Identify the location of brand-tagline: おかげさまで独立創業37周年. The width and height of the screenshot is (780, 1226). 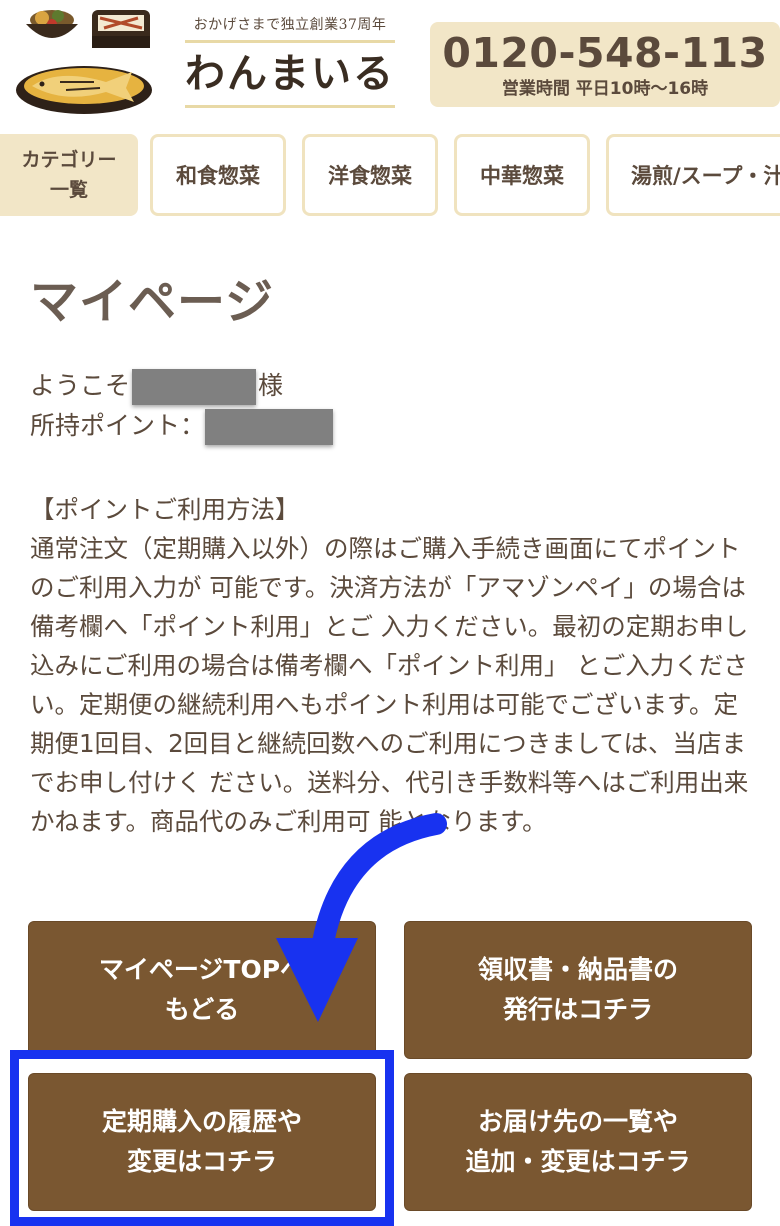
(290, 25).